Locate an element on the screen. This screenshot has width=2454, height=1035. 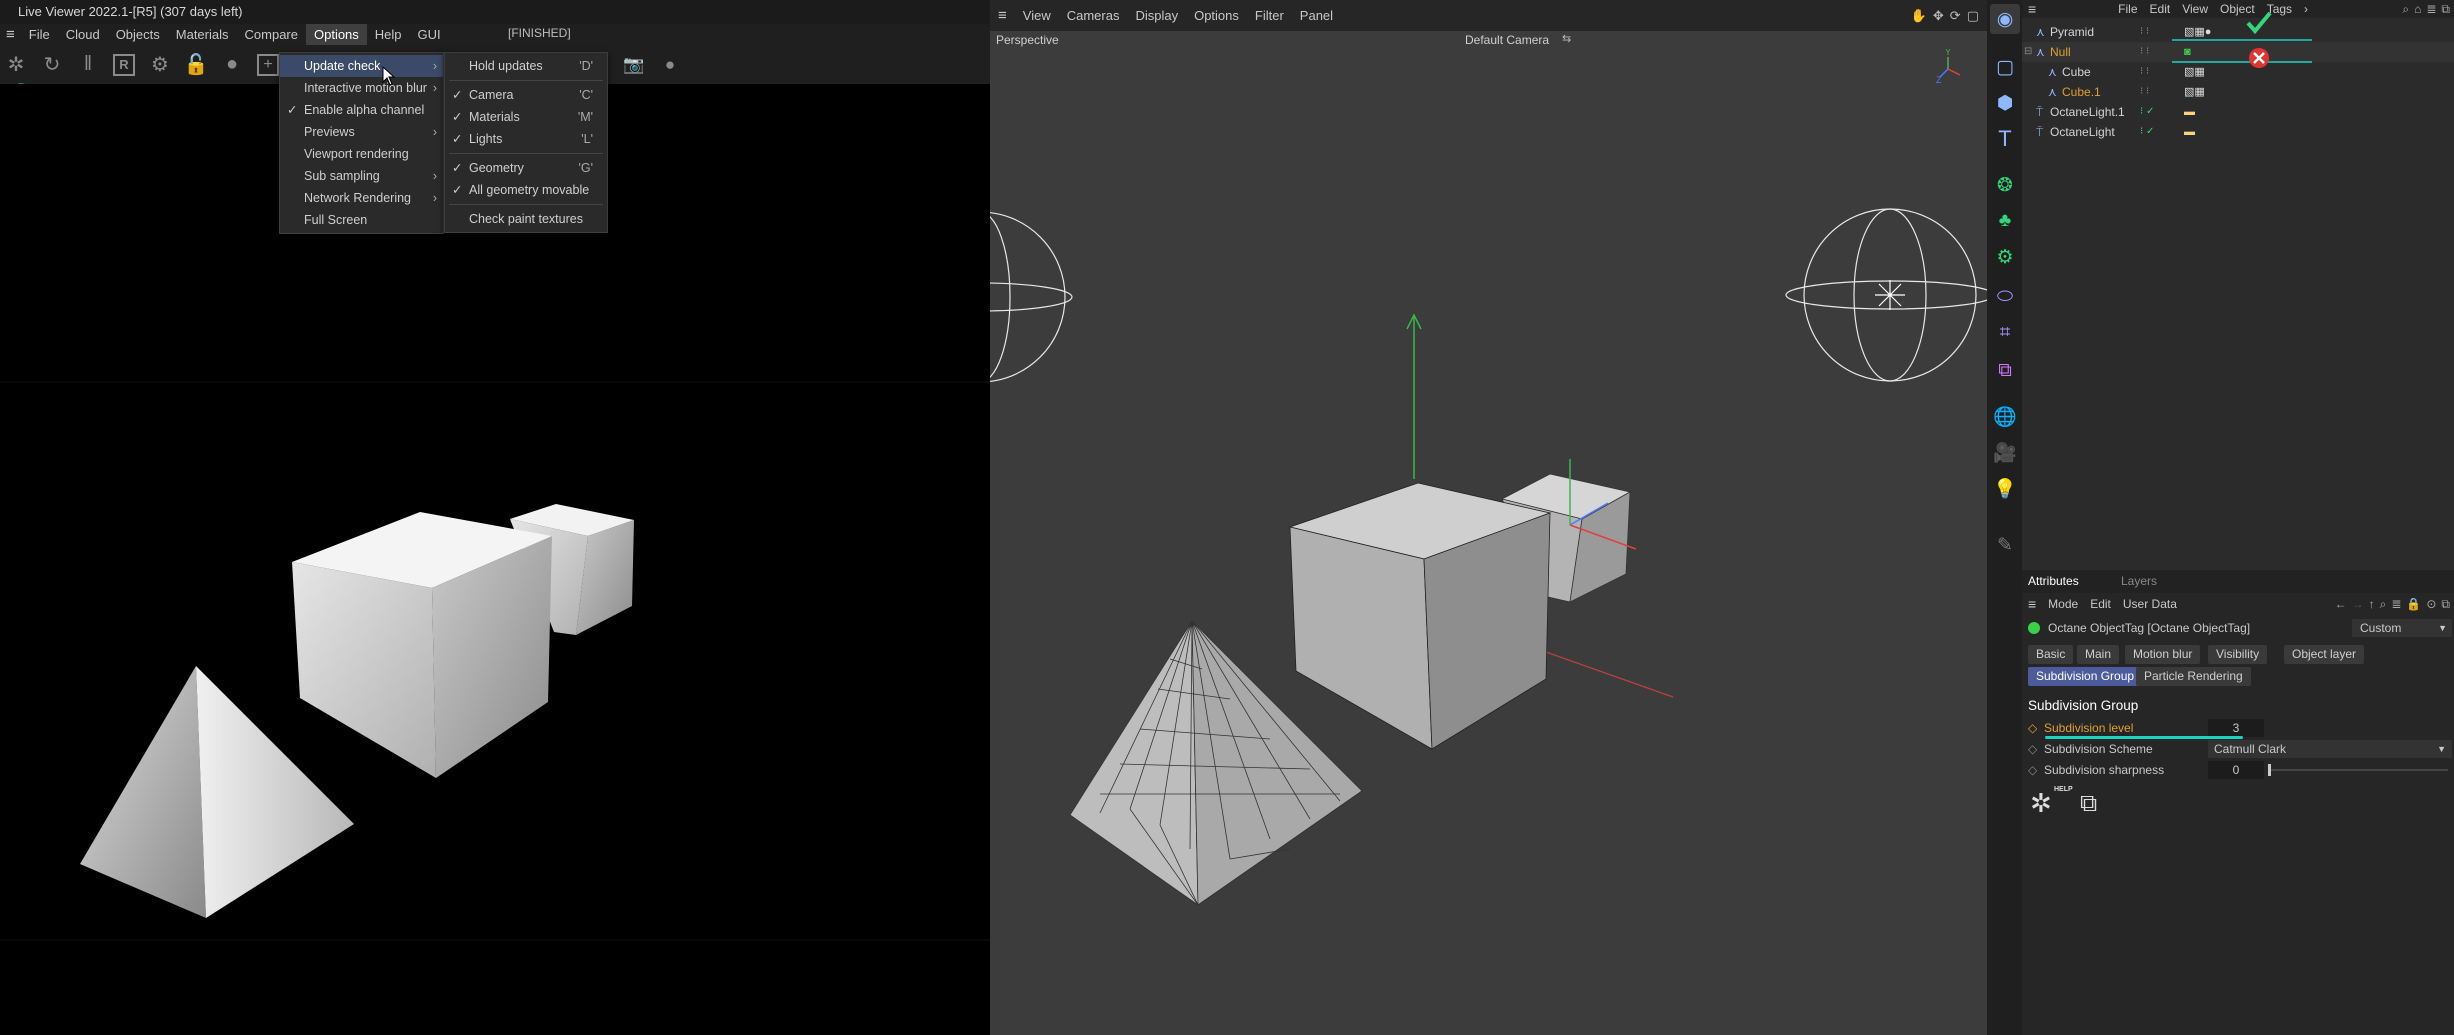
options-menu-item: Sub sampling › is located at coordinates (361, 176).